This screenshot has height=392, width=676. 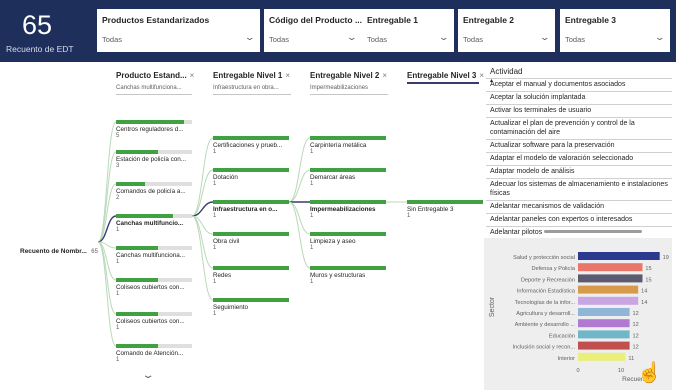 I want to click on slicer-entregable-3: Entregable 3 Todas ⌄, so click(x=615, y=30).